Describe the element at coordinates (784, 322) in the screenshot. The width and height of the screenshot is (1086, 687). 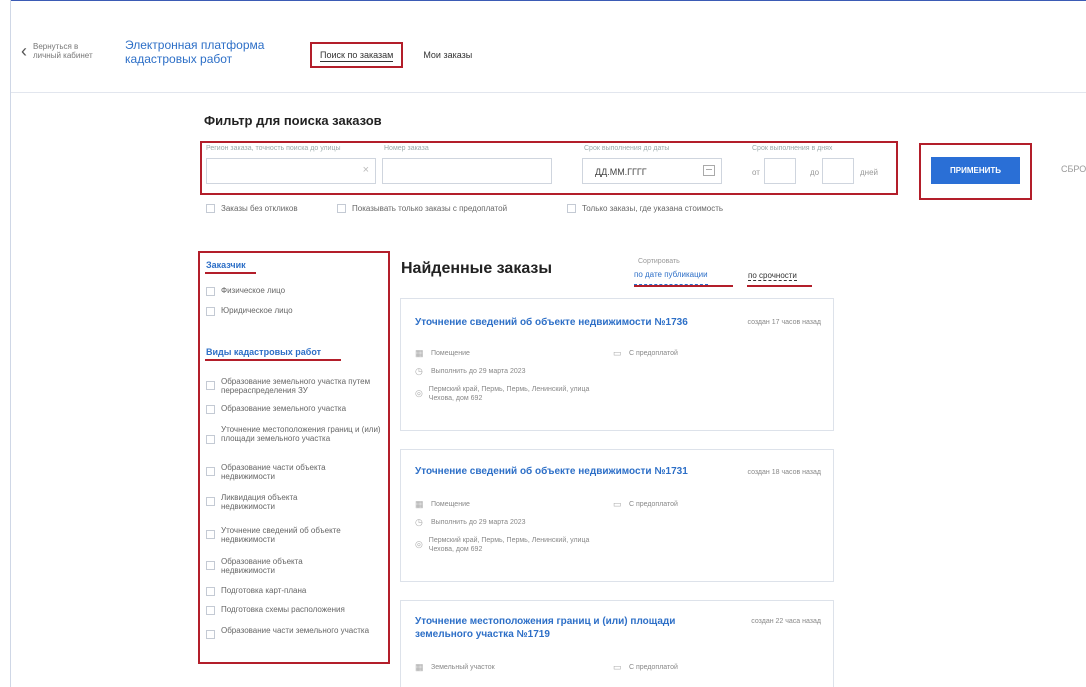
I see `order-created: создан 17 часов назад` at that location.